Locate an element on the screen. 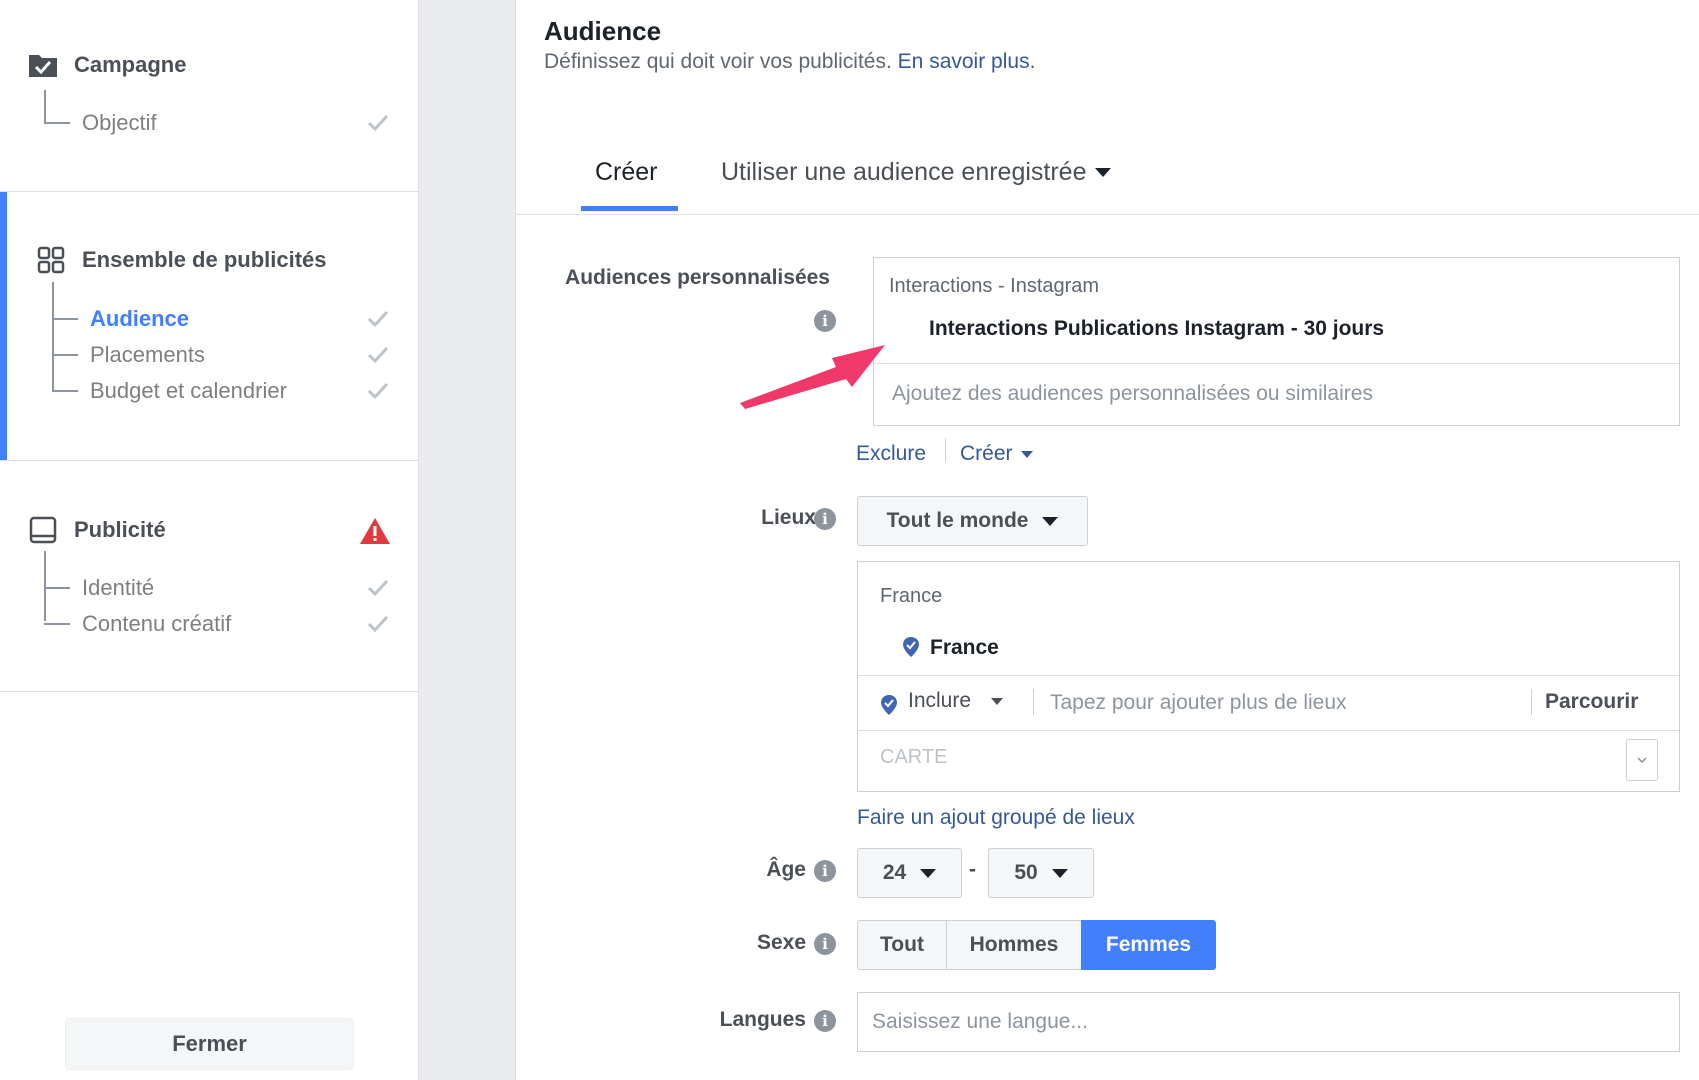 This screenshot has height=1080, width=1699. active-section-indicator is located at coordinates (3, 326).